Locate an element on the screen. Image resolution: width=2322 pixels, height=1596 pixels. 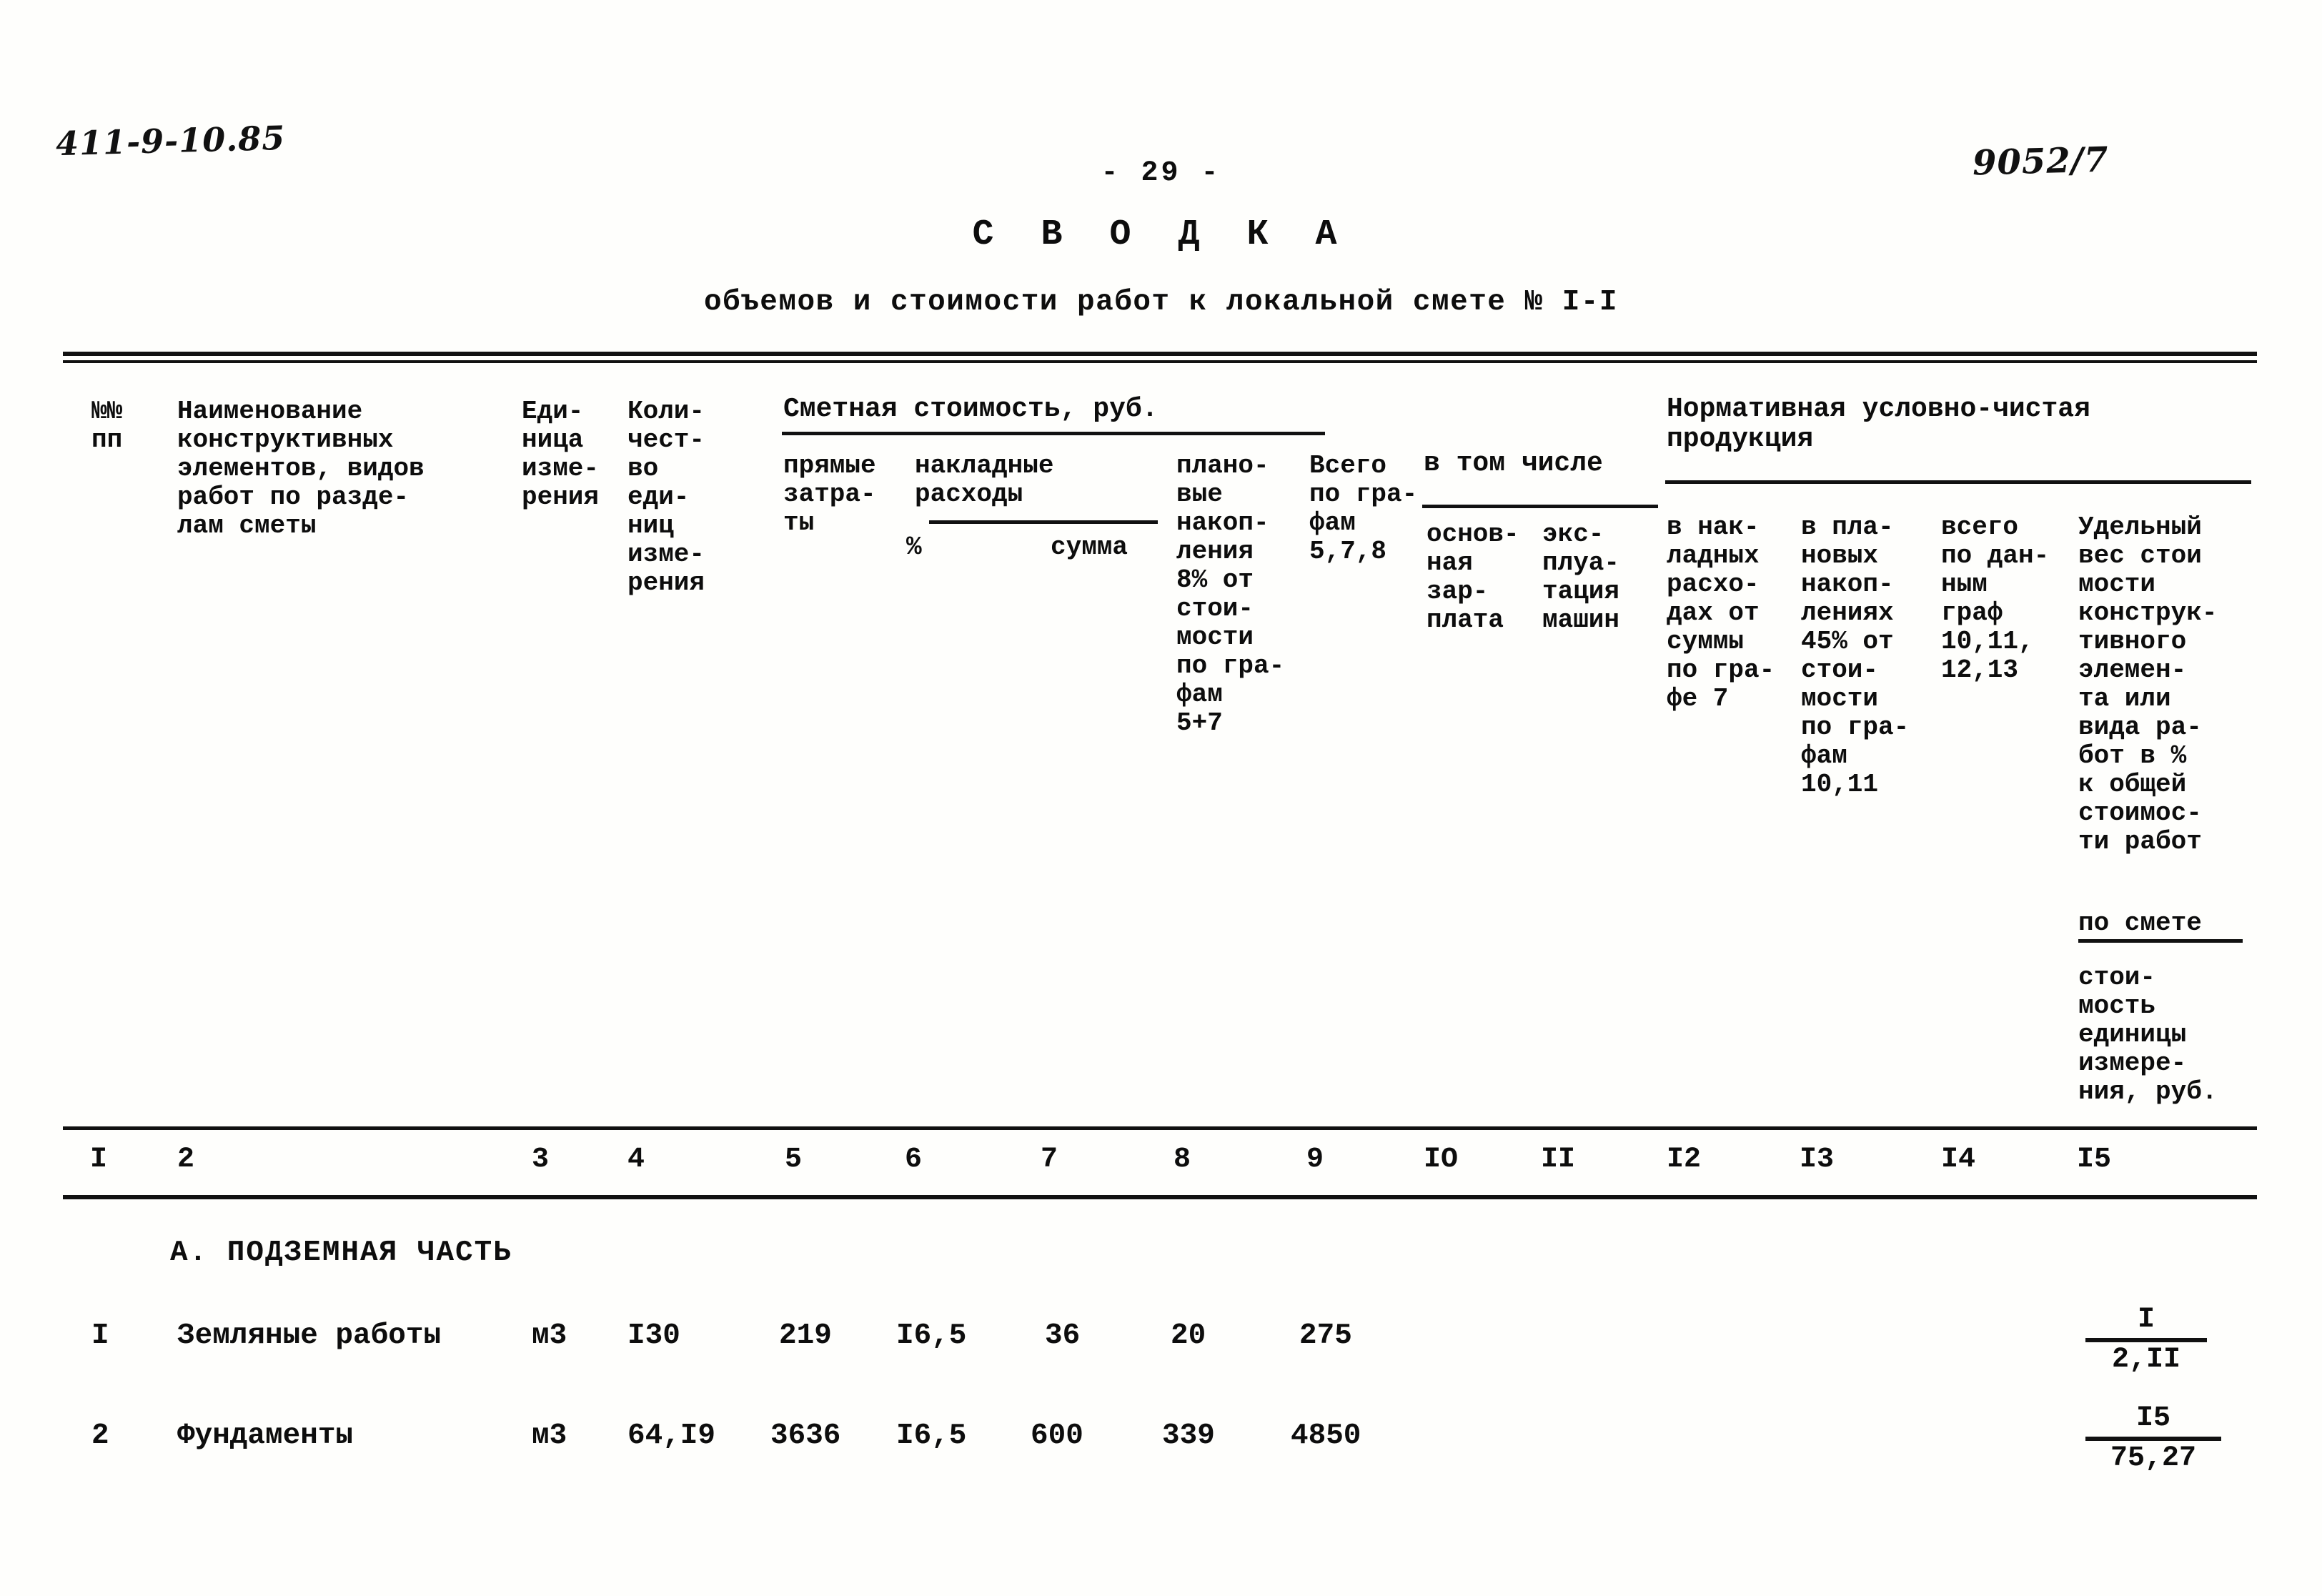
table-row-share-fraction: I 2,II is located at coordinates (2146, 1340).